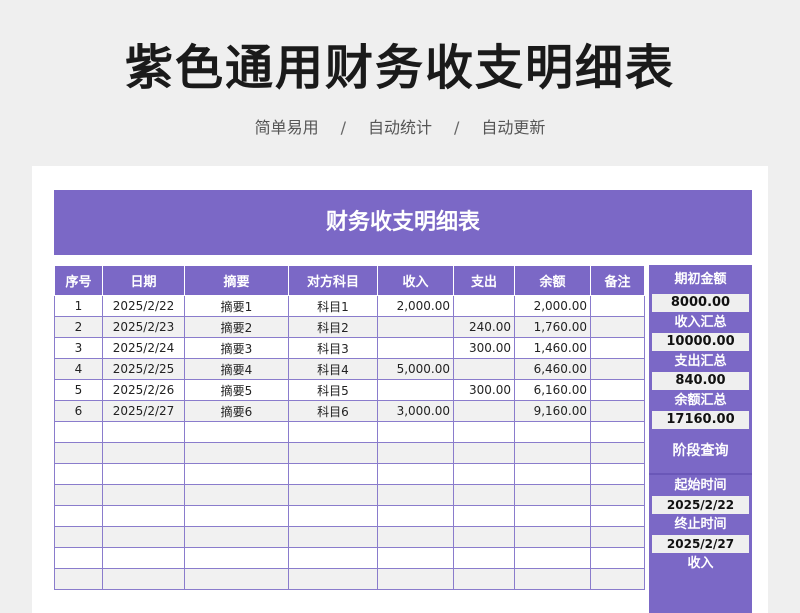 The image size is (800, 613). I want to click on cell-income: 5,000.00, so click(415, 369).